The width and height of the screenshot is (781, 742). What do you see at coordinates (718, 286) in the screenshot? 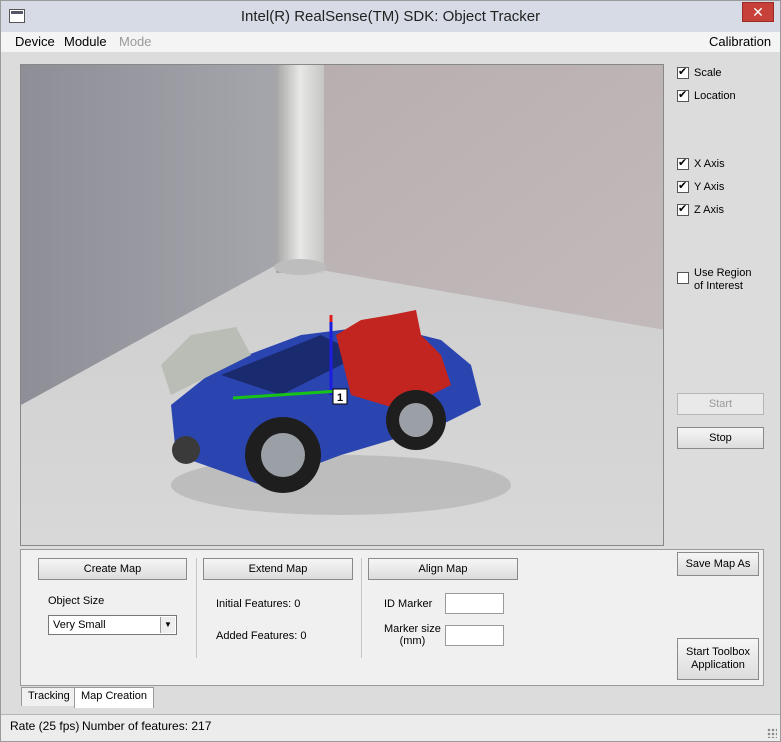
I see `use-roi-label-line2: of Interest` at bounding box center [718, 286].